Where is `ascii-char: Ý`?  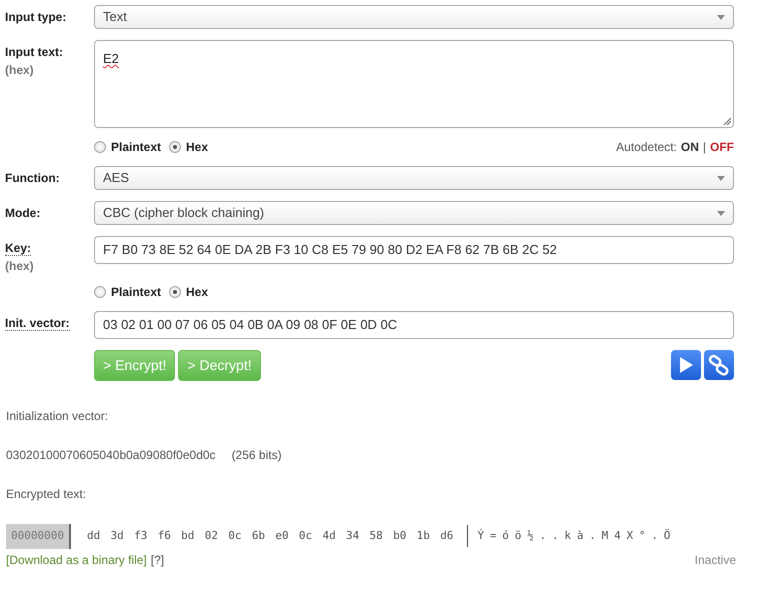
ascii-char: Ý is located at coordinates (480, 536).